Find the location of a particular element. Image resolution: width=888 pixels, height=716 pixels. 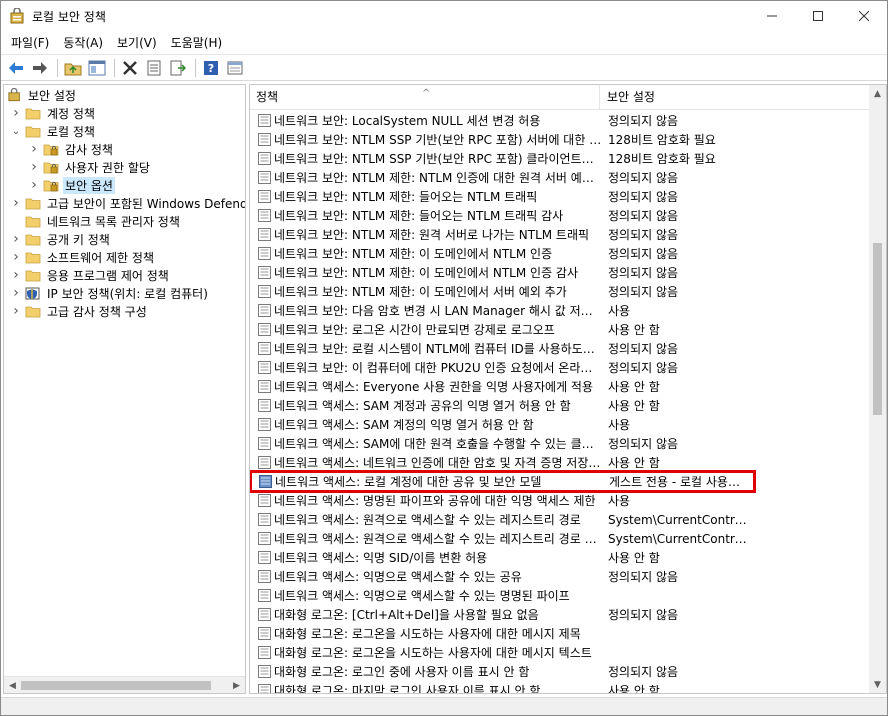

policy-row: 대화형 로그온: 로그온을 시도하는 사용자에 대한 메시지 제목 is located at coordinates (560, 633).